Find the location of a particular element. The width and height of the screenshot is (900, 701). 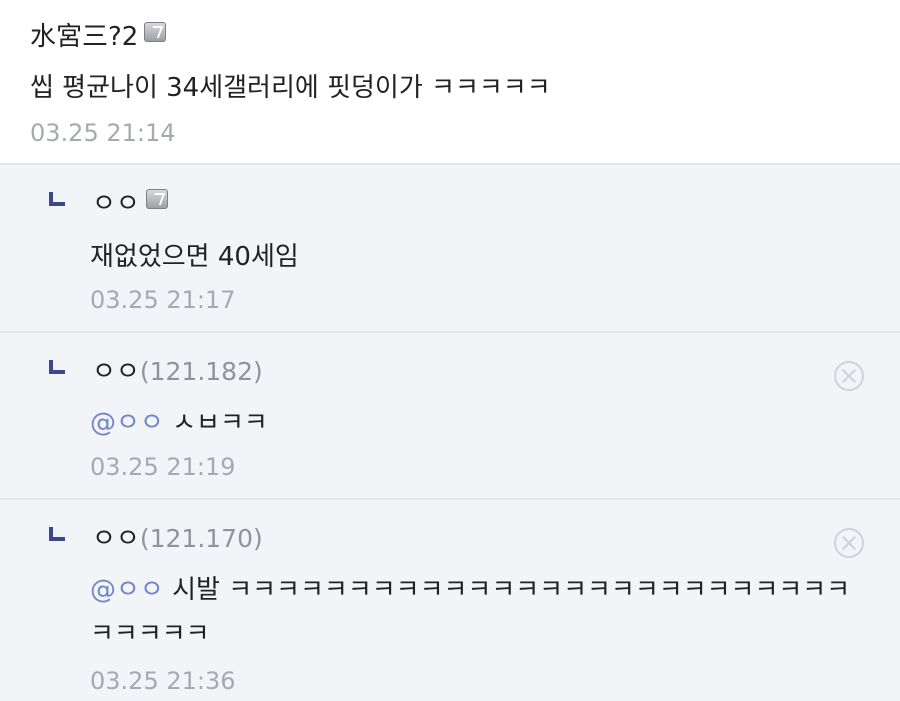

comment-author: 水宮三?2 is located at coordinates (98, 37).